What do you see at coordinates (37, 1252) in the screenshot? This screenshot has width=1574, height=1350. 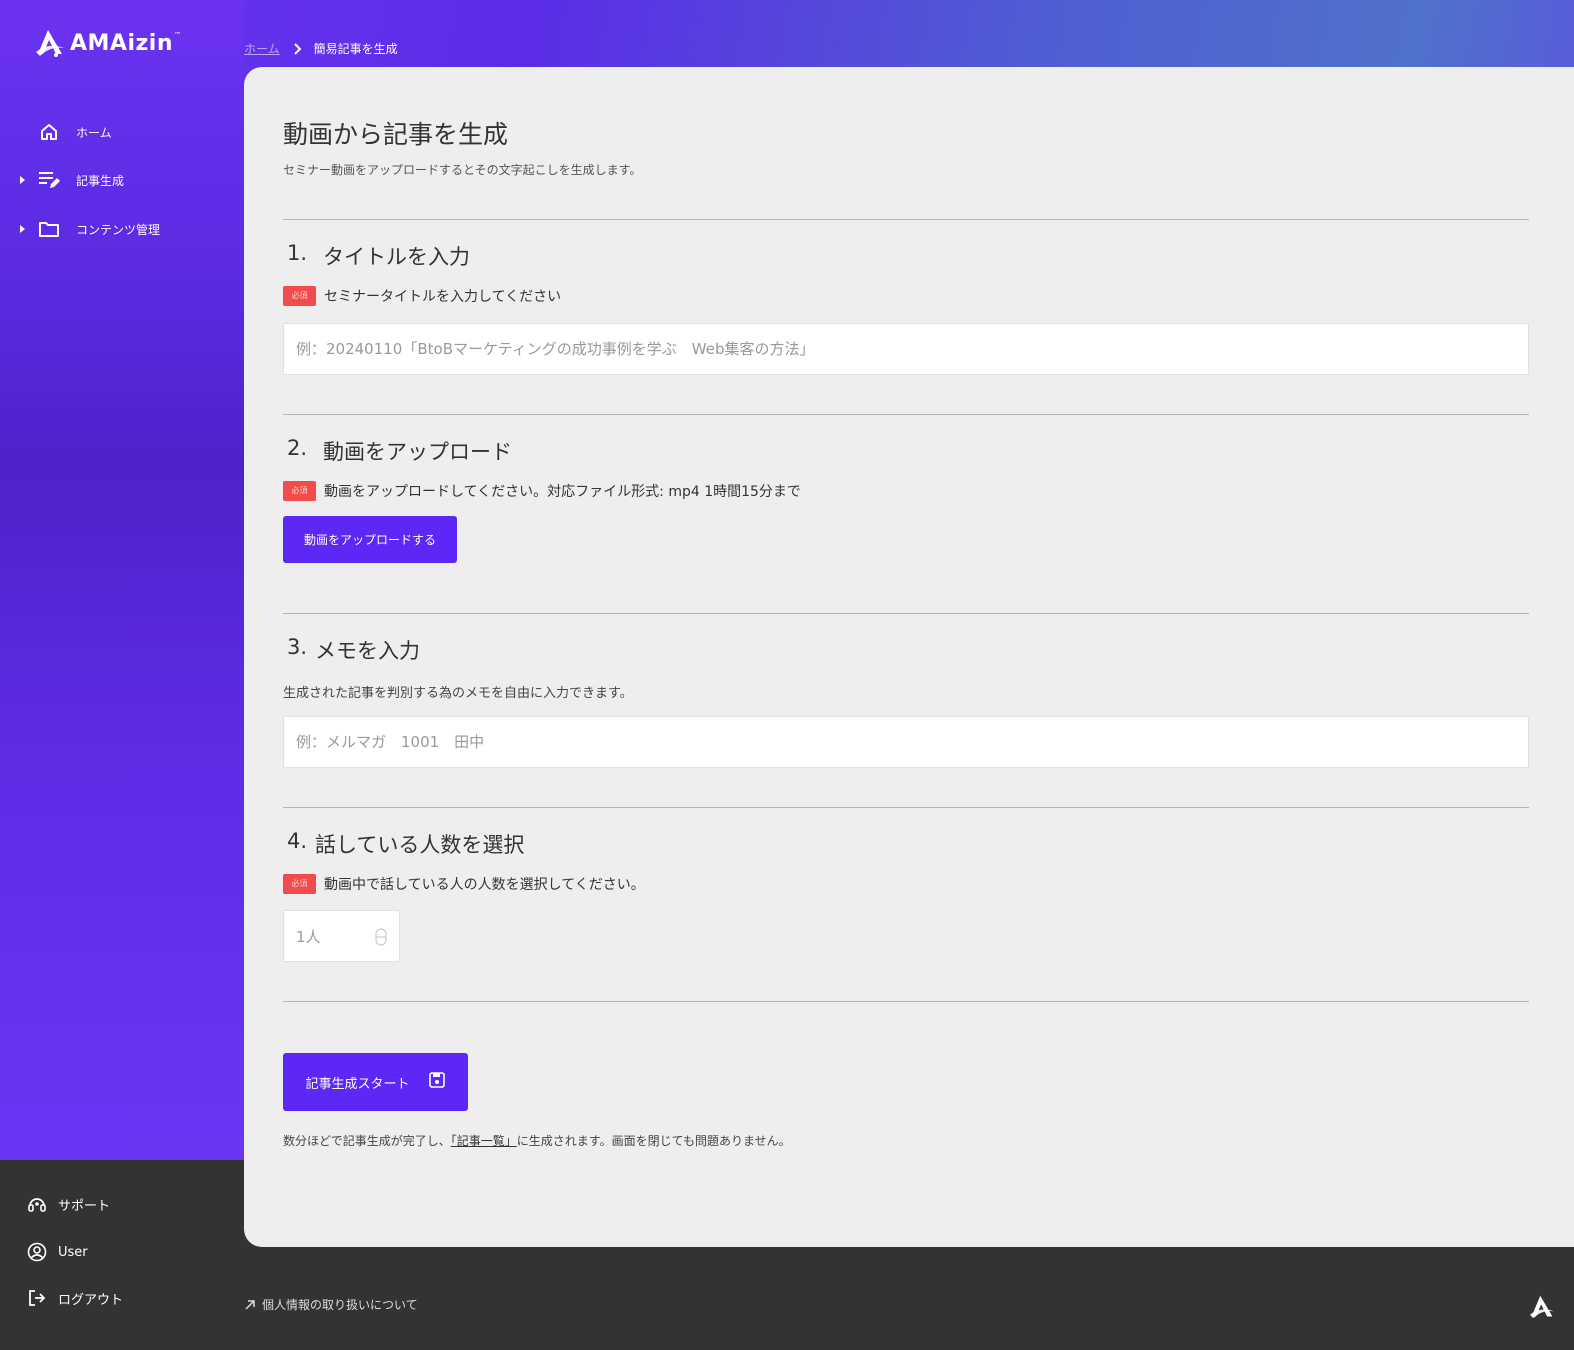 I see `user-icon` at bounding box center [37, 1252].